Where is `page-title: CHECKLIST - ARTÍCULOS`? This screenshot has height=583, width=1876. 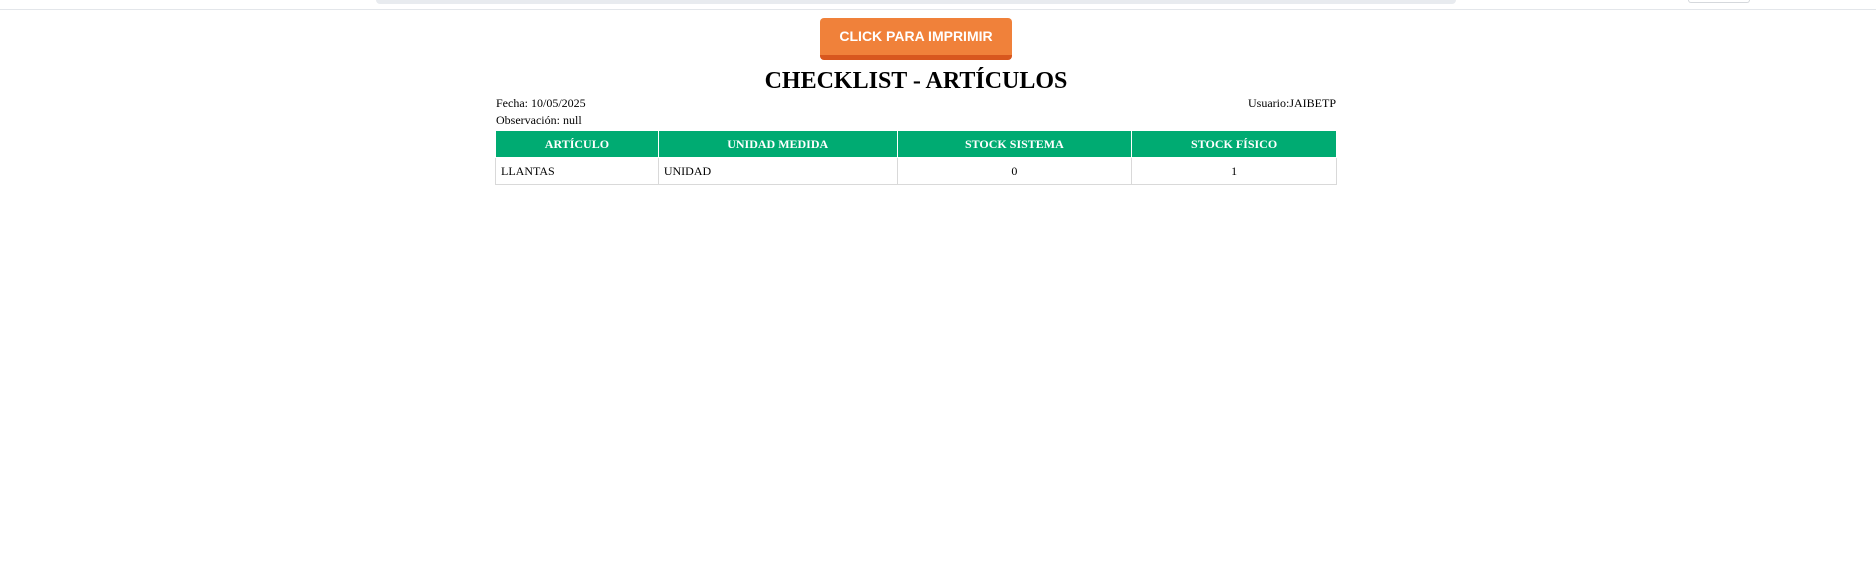 page-title: CHECKLIST - ARTÍCULOS is located at coordinates (916, 81).